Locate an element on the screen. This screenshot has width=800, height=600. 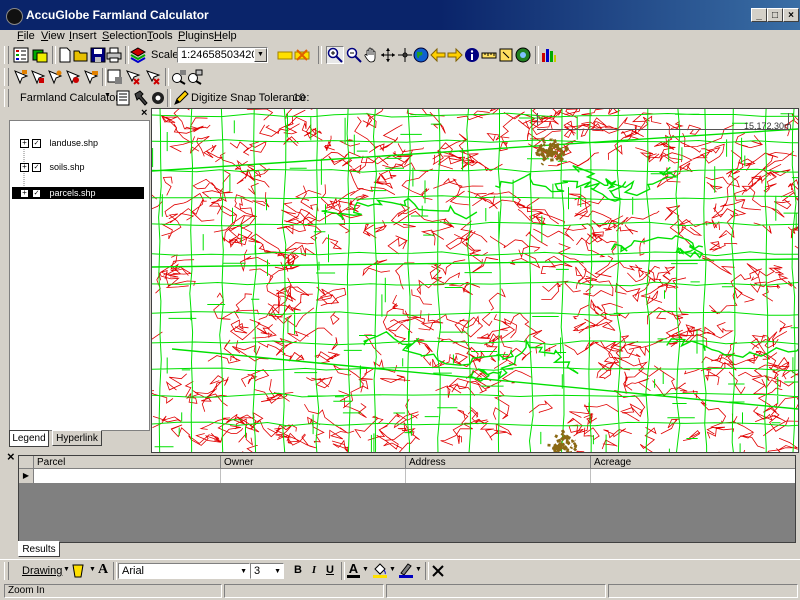
line-color-dropdown-arrow: ▼ is located at coordinates (418, 569).